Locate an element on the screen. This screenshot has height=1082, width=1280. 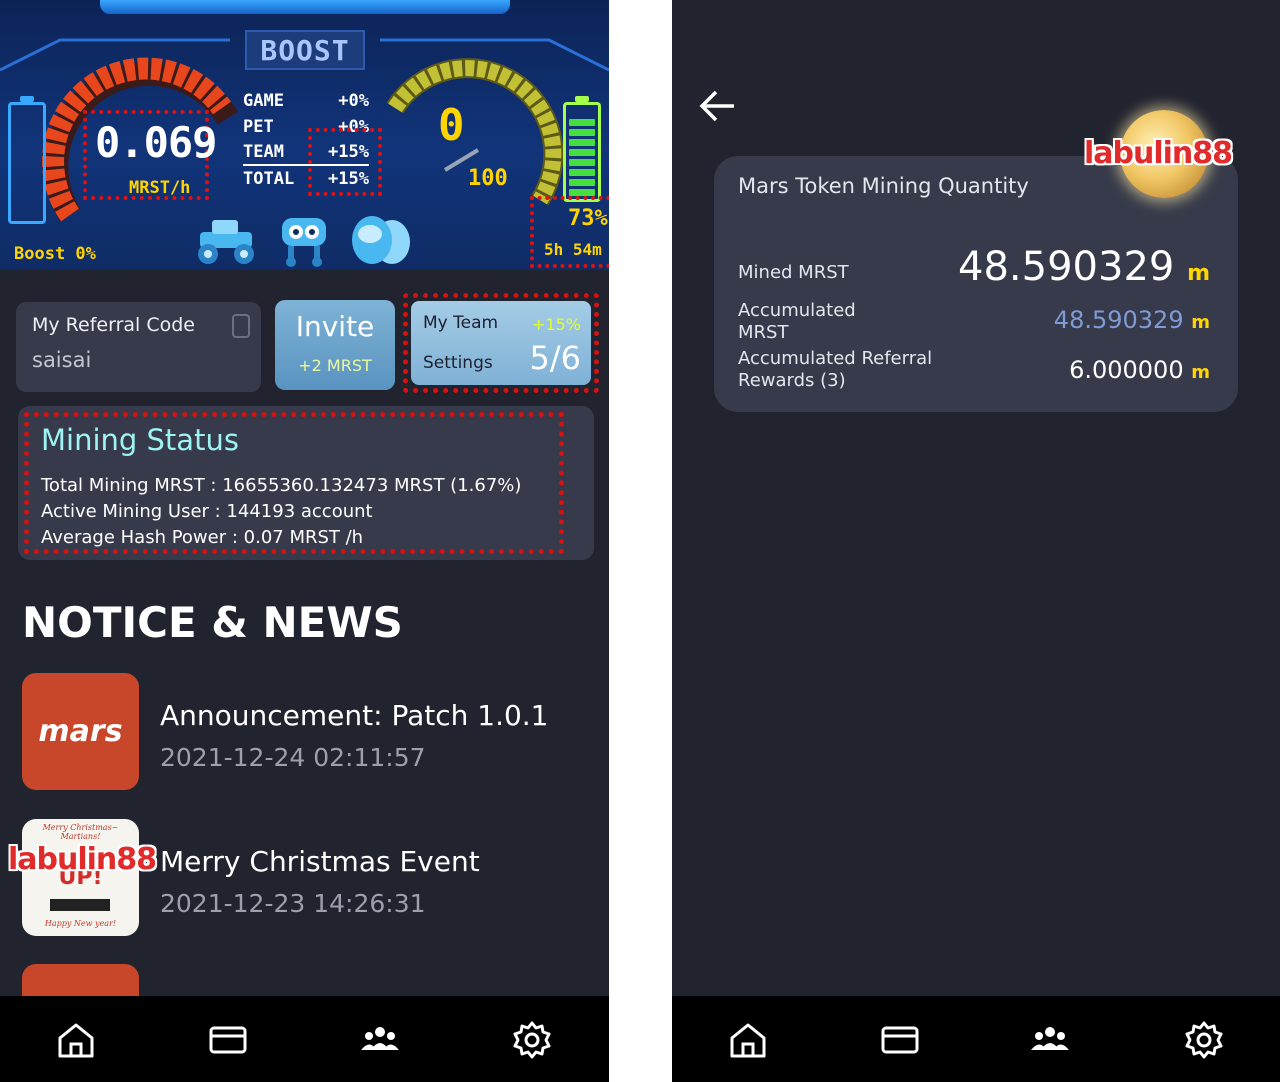
hash-rate-unit: MRST/h is located at coordinates (160, 188).